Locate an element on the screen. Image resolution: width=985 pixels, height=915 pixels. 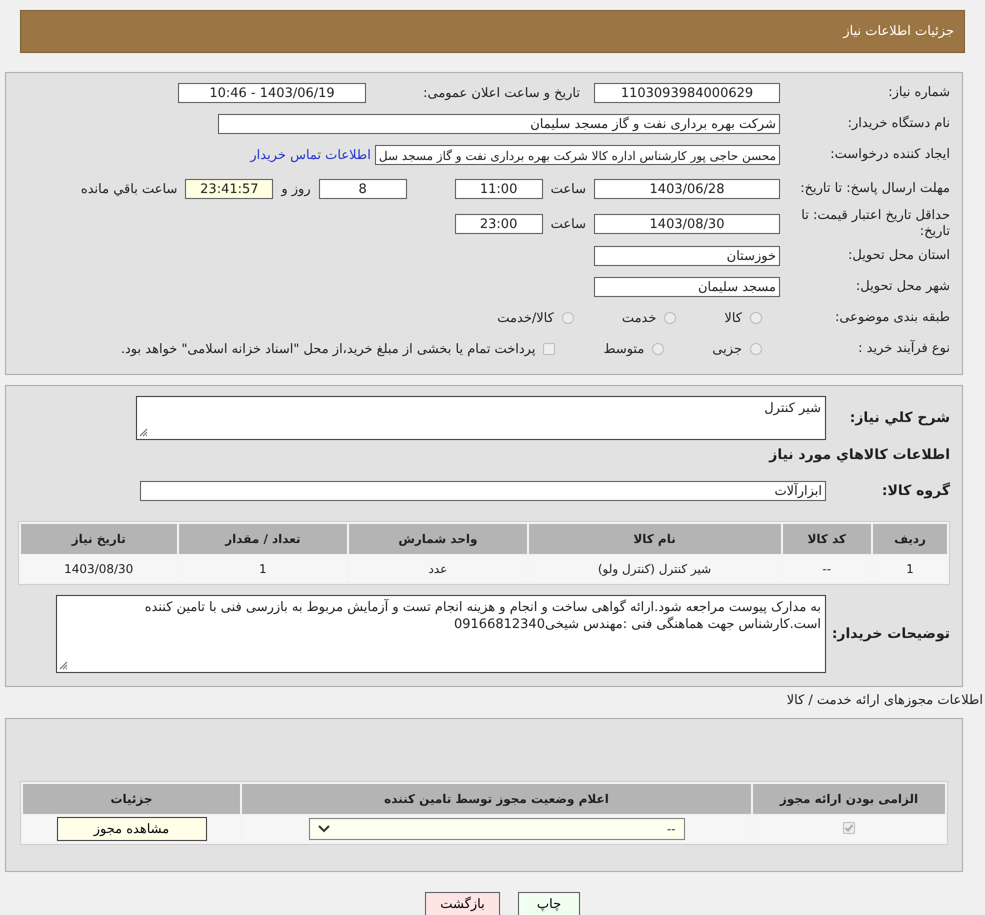
radio-label: خدمت is located at coordinates (639, 318).